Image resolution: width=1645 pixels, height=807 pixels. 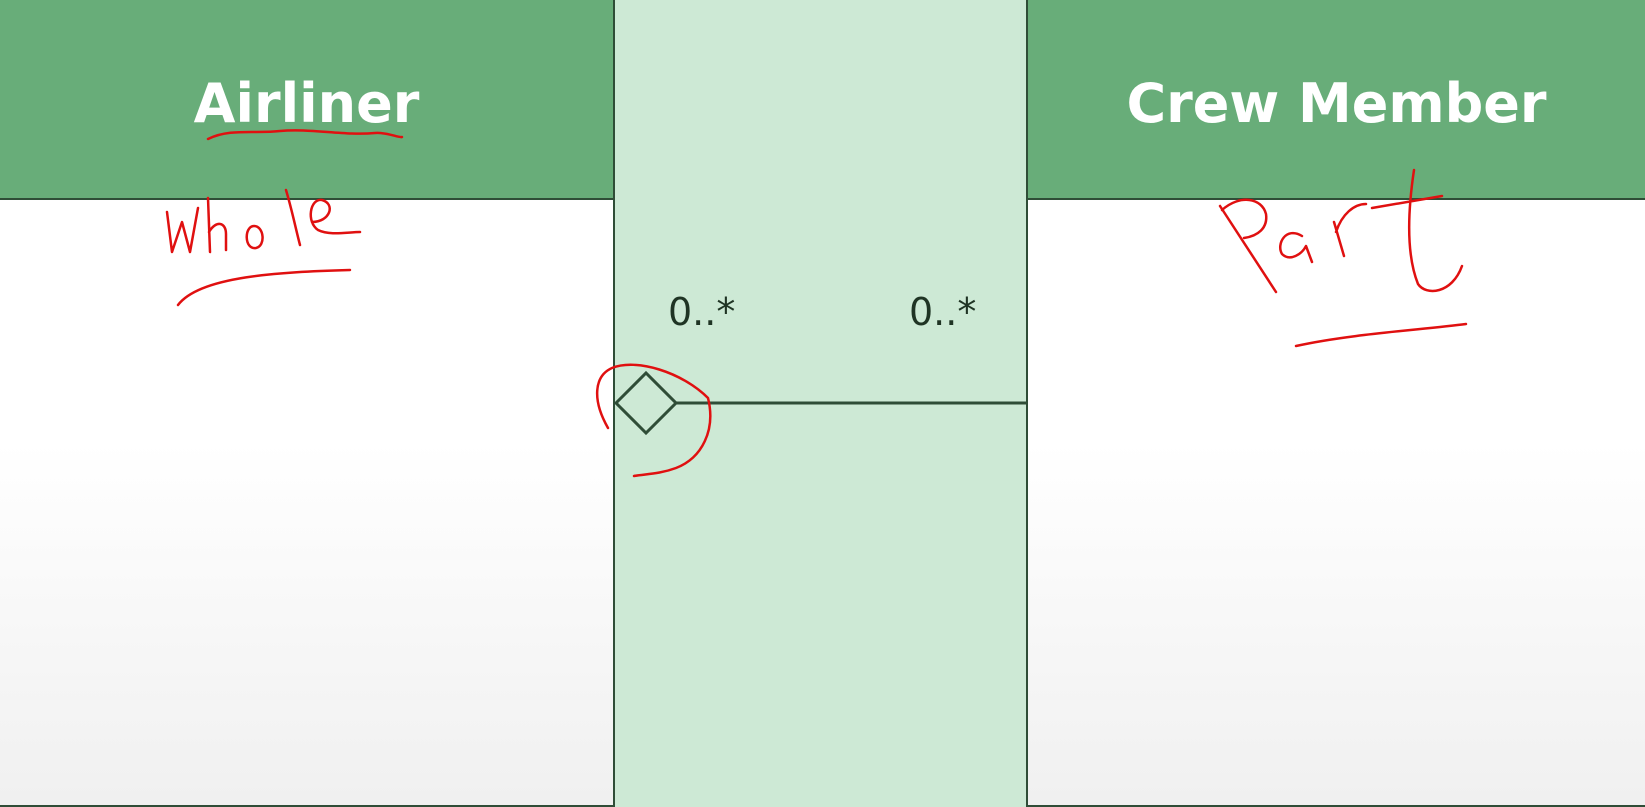 What do you see at coordinates (646, 403) in the screenshot?
I see `aggregation-diamond-icon` at bounding box center [646, 403].